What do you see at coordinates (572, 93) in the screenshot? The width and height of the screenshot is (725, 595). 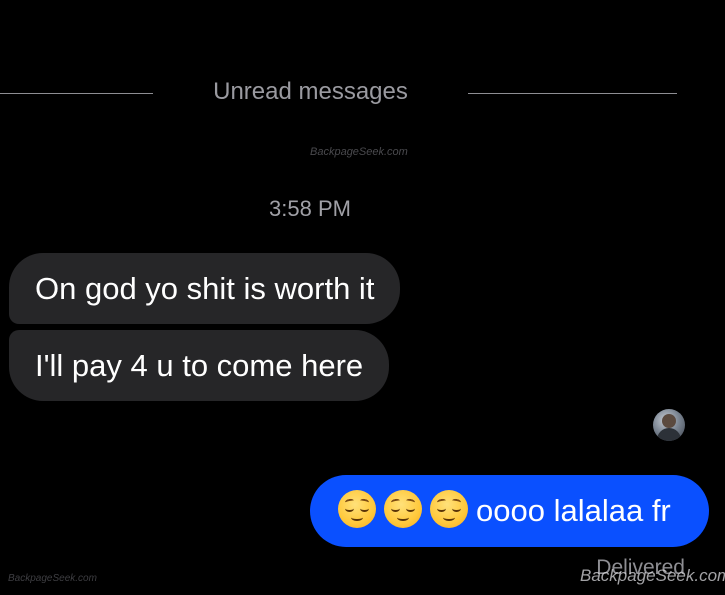 I see `divider-line-right` at bounding box center [572, 93].